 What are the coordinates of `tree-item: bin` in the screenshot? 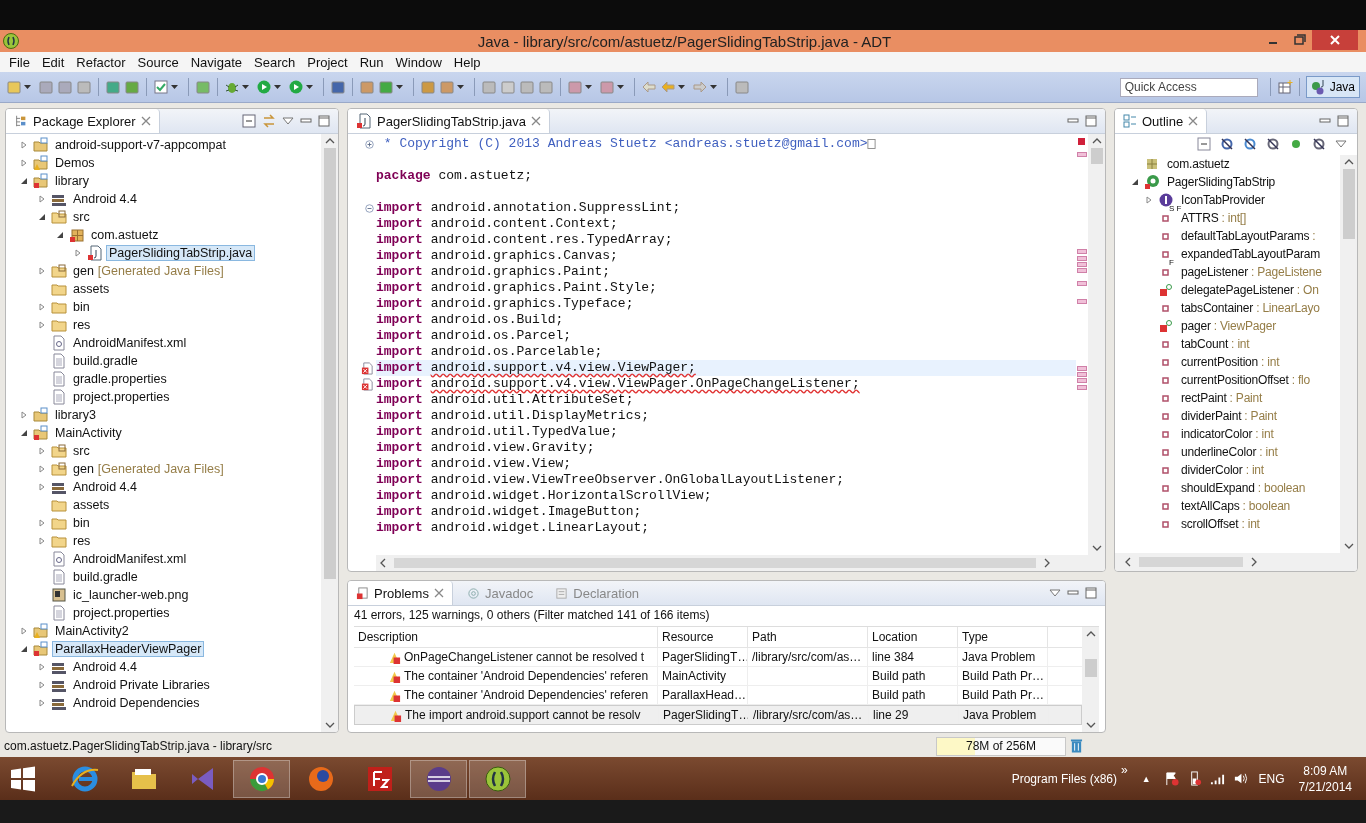 It's located at (81, 523).